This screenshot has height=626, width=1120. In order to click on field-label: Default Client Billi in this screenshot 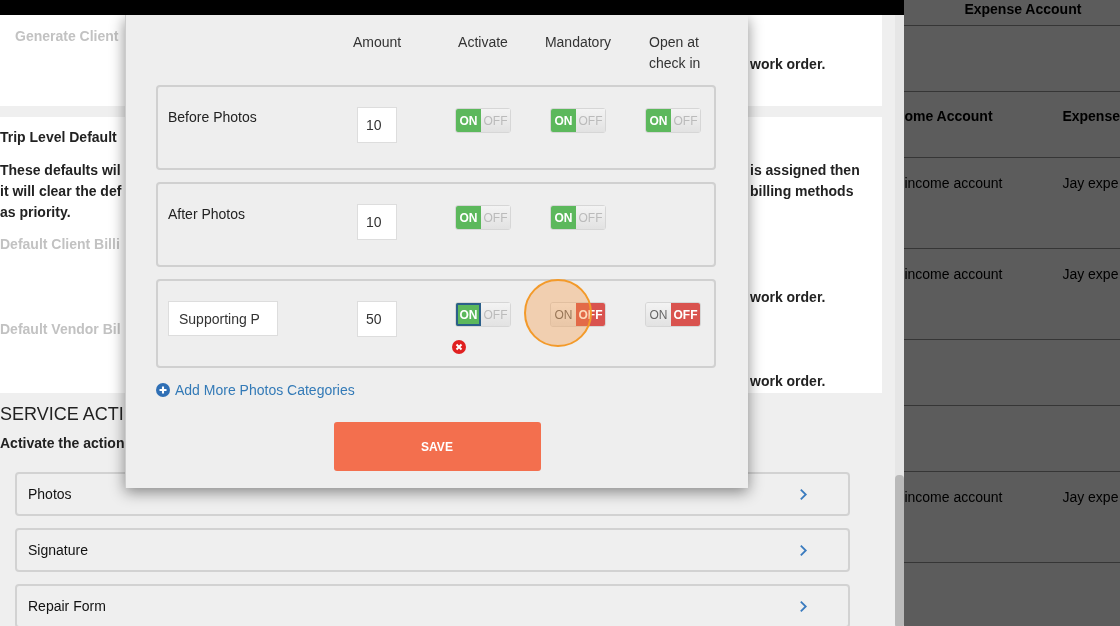, I will do `click(60, 244)`.